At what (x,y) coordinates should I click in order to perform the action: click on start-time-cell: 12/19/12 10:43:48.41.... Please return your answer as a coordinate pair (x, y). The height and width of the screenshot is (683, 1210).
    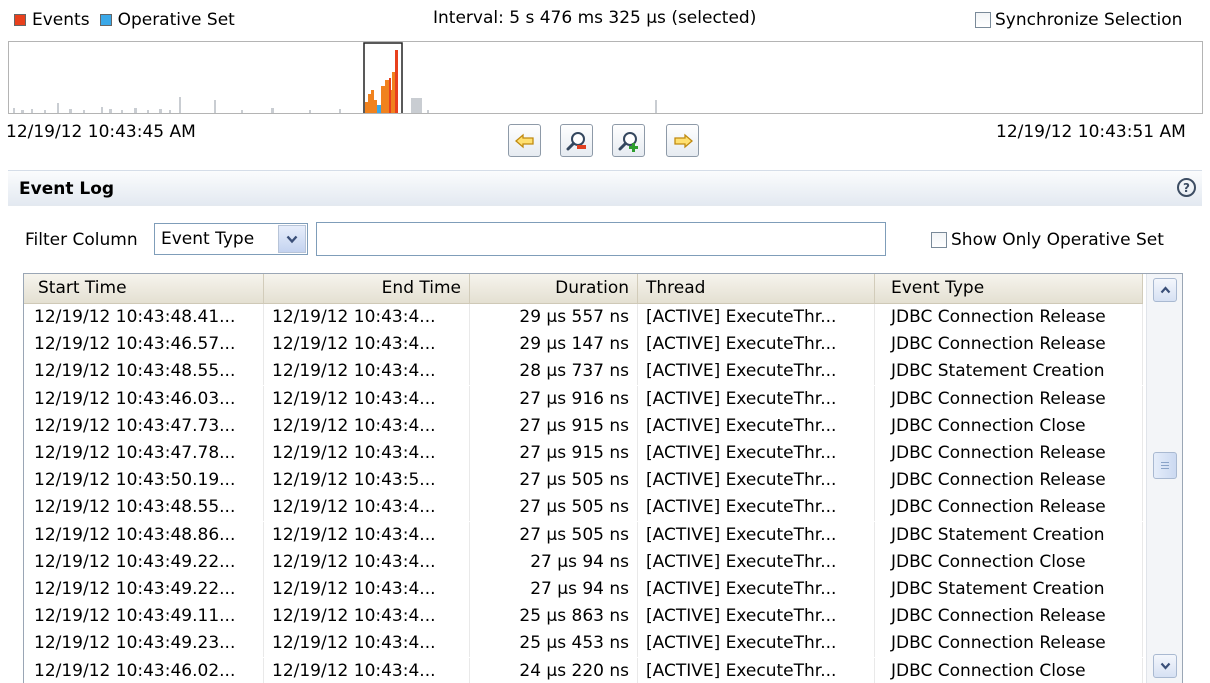
    Looking at the image, I should click on (144, 317).